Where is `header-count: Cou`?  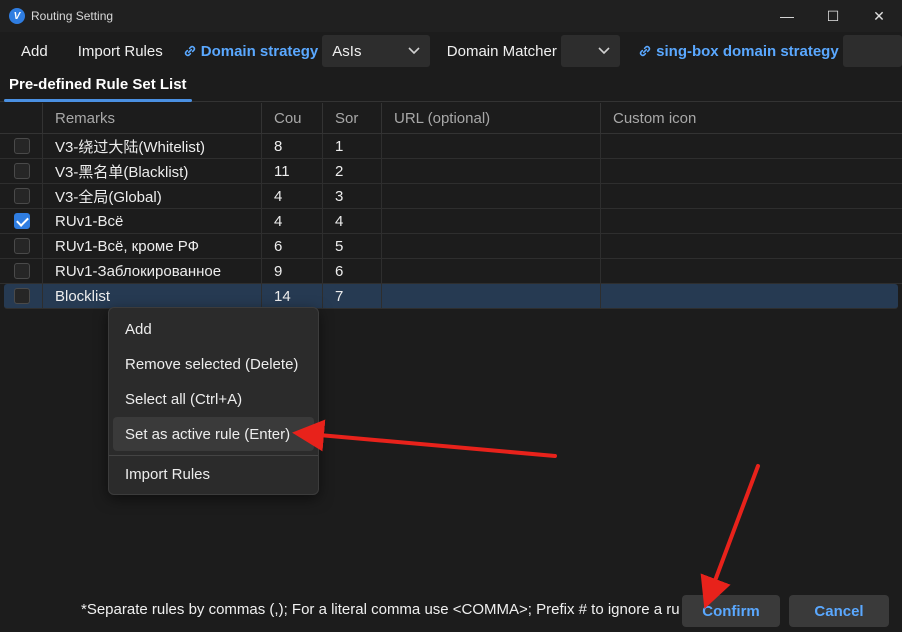 header-count: Cou is located at coordinates (291, 118).